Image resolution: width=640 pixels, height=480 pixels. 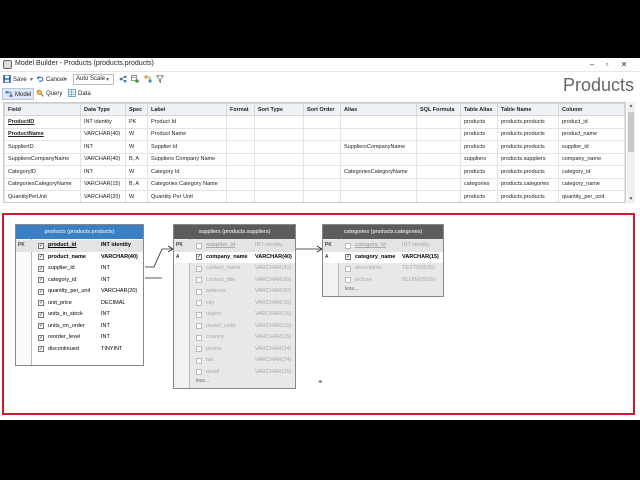 I want to click on table-cell: SupplierID, so click(x=42, y=147).